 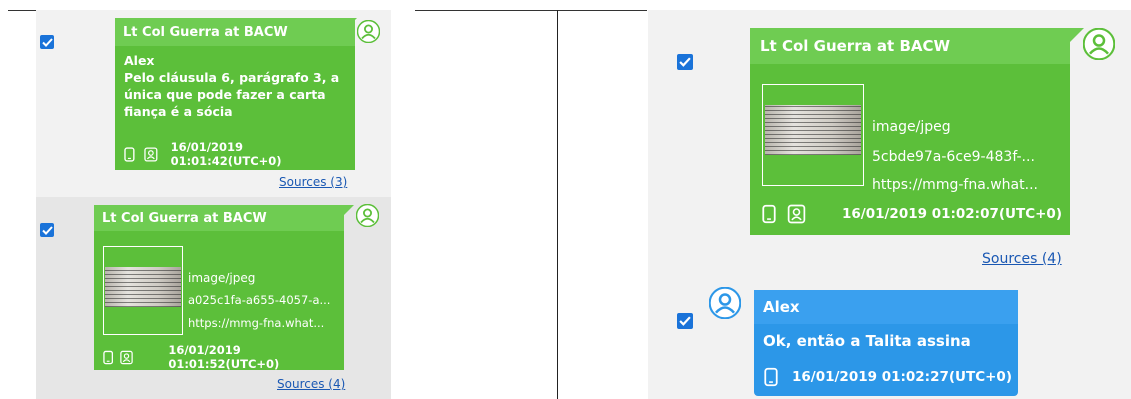 I want to click on message-footer: 16/01/2019 01:01:42(UTC+0), so click(x=239, y=154).